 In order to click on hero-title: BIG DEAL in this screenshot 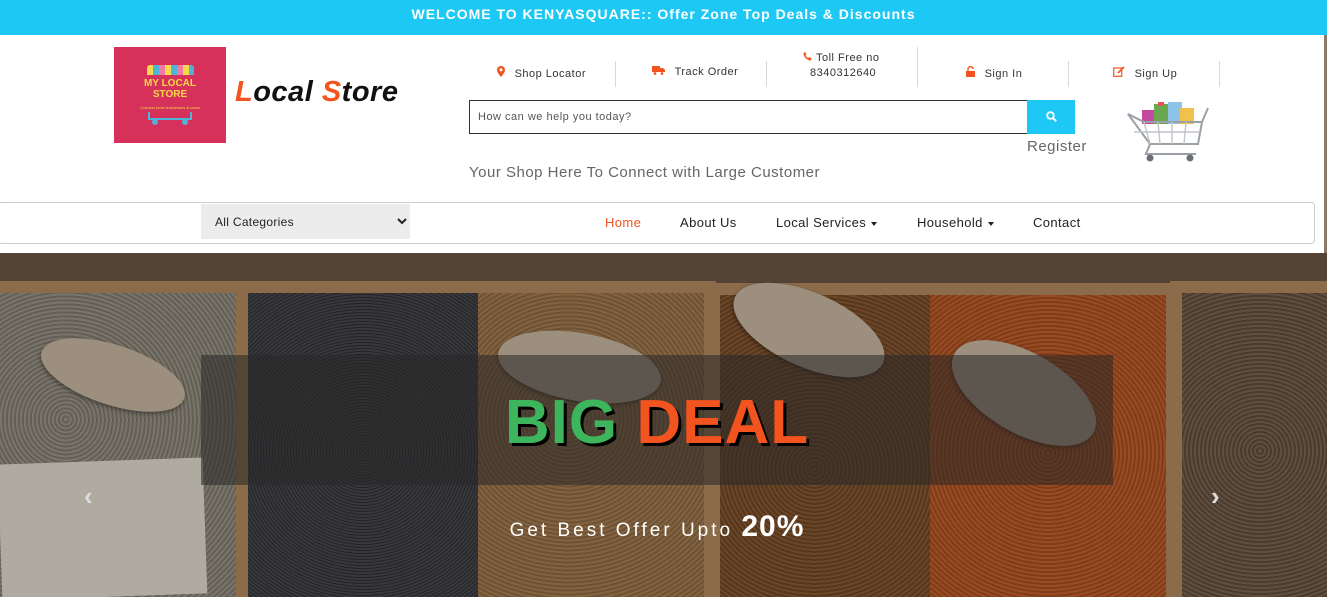, I will do `click(657, 422)`.